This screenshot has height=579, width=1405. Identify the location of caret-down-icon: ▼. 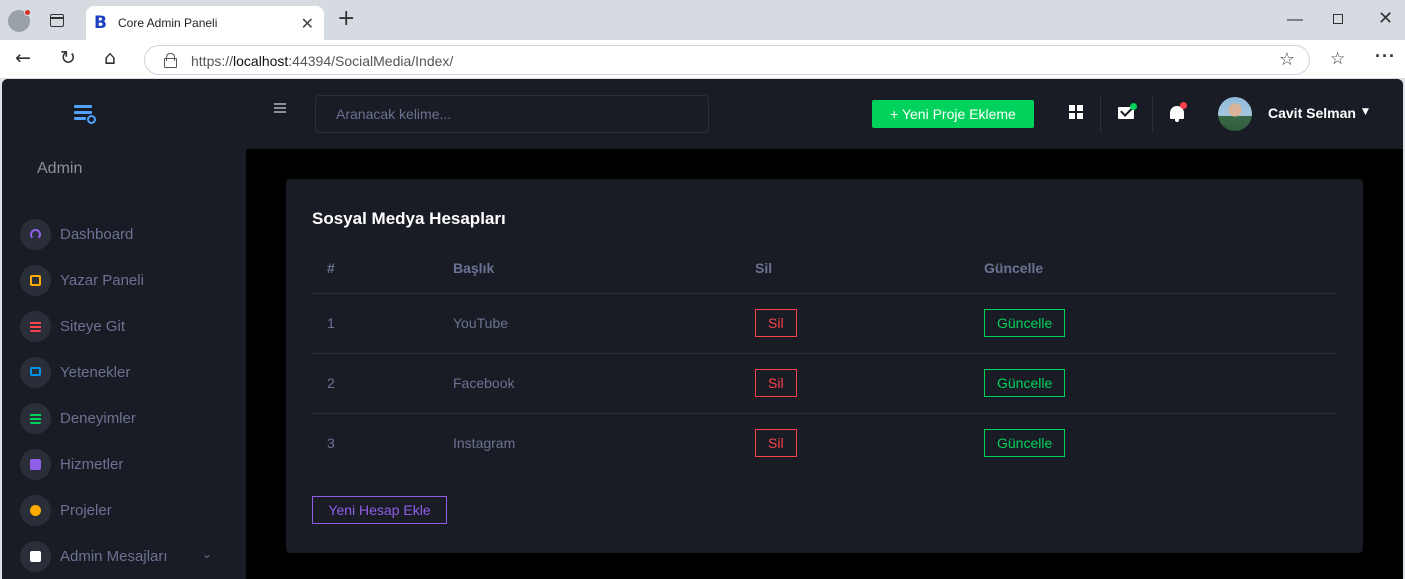
(1365, 112).